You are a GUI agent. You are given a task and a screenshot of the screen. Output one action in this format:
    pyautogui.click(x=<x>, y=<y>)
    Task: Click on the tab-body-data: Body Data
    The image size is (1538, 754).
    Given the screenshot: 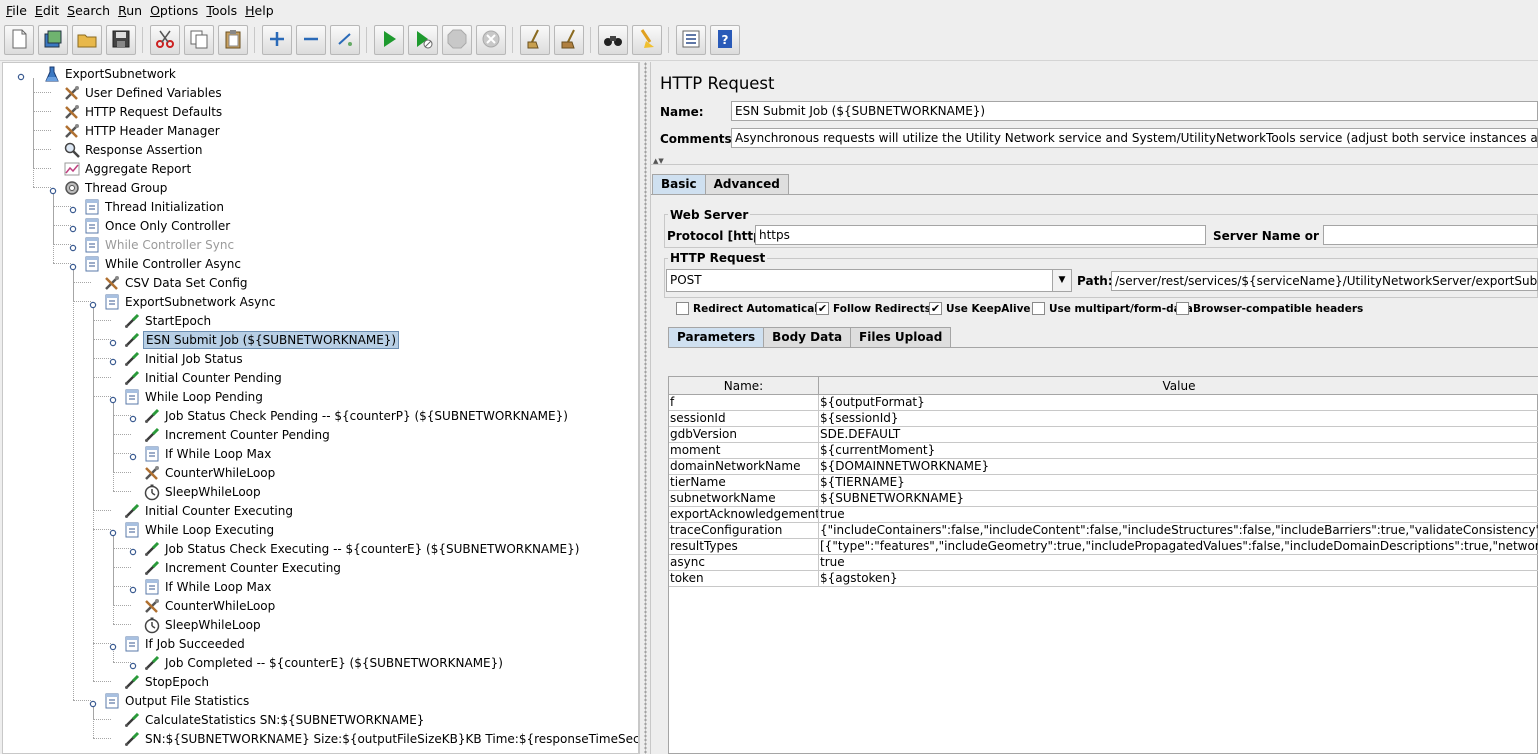 What is the action you would take?
    pyautogui.click(x=807, y=337)
    